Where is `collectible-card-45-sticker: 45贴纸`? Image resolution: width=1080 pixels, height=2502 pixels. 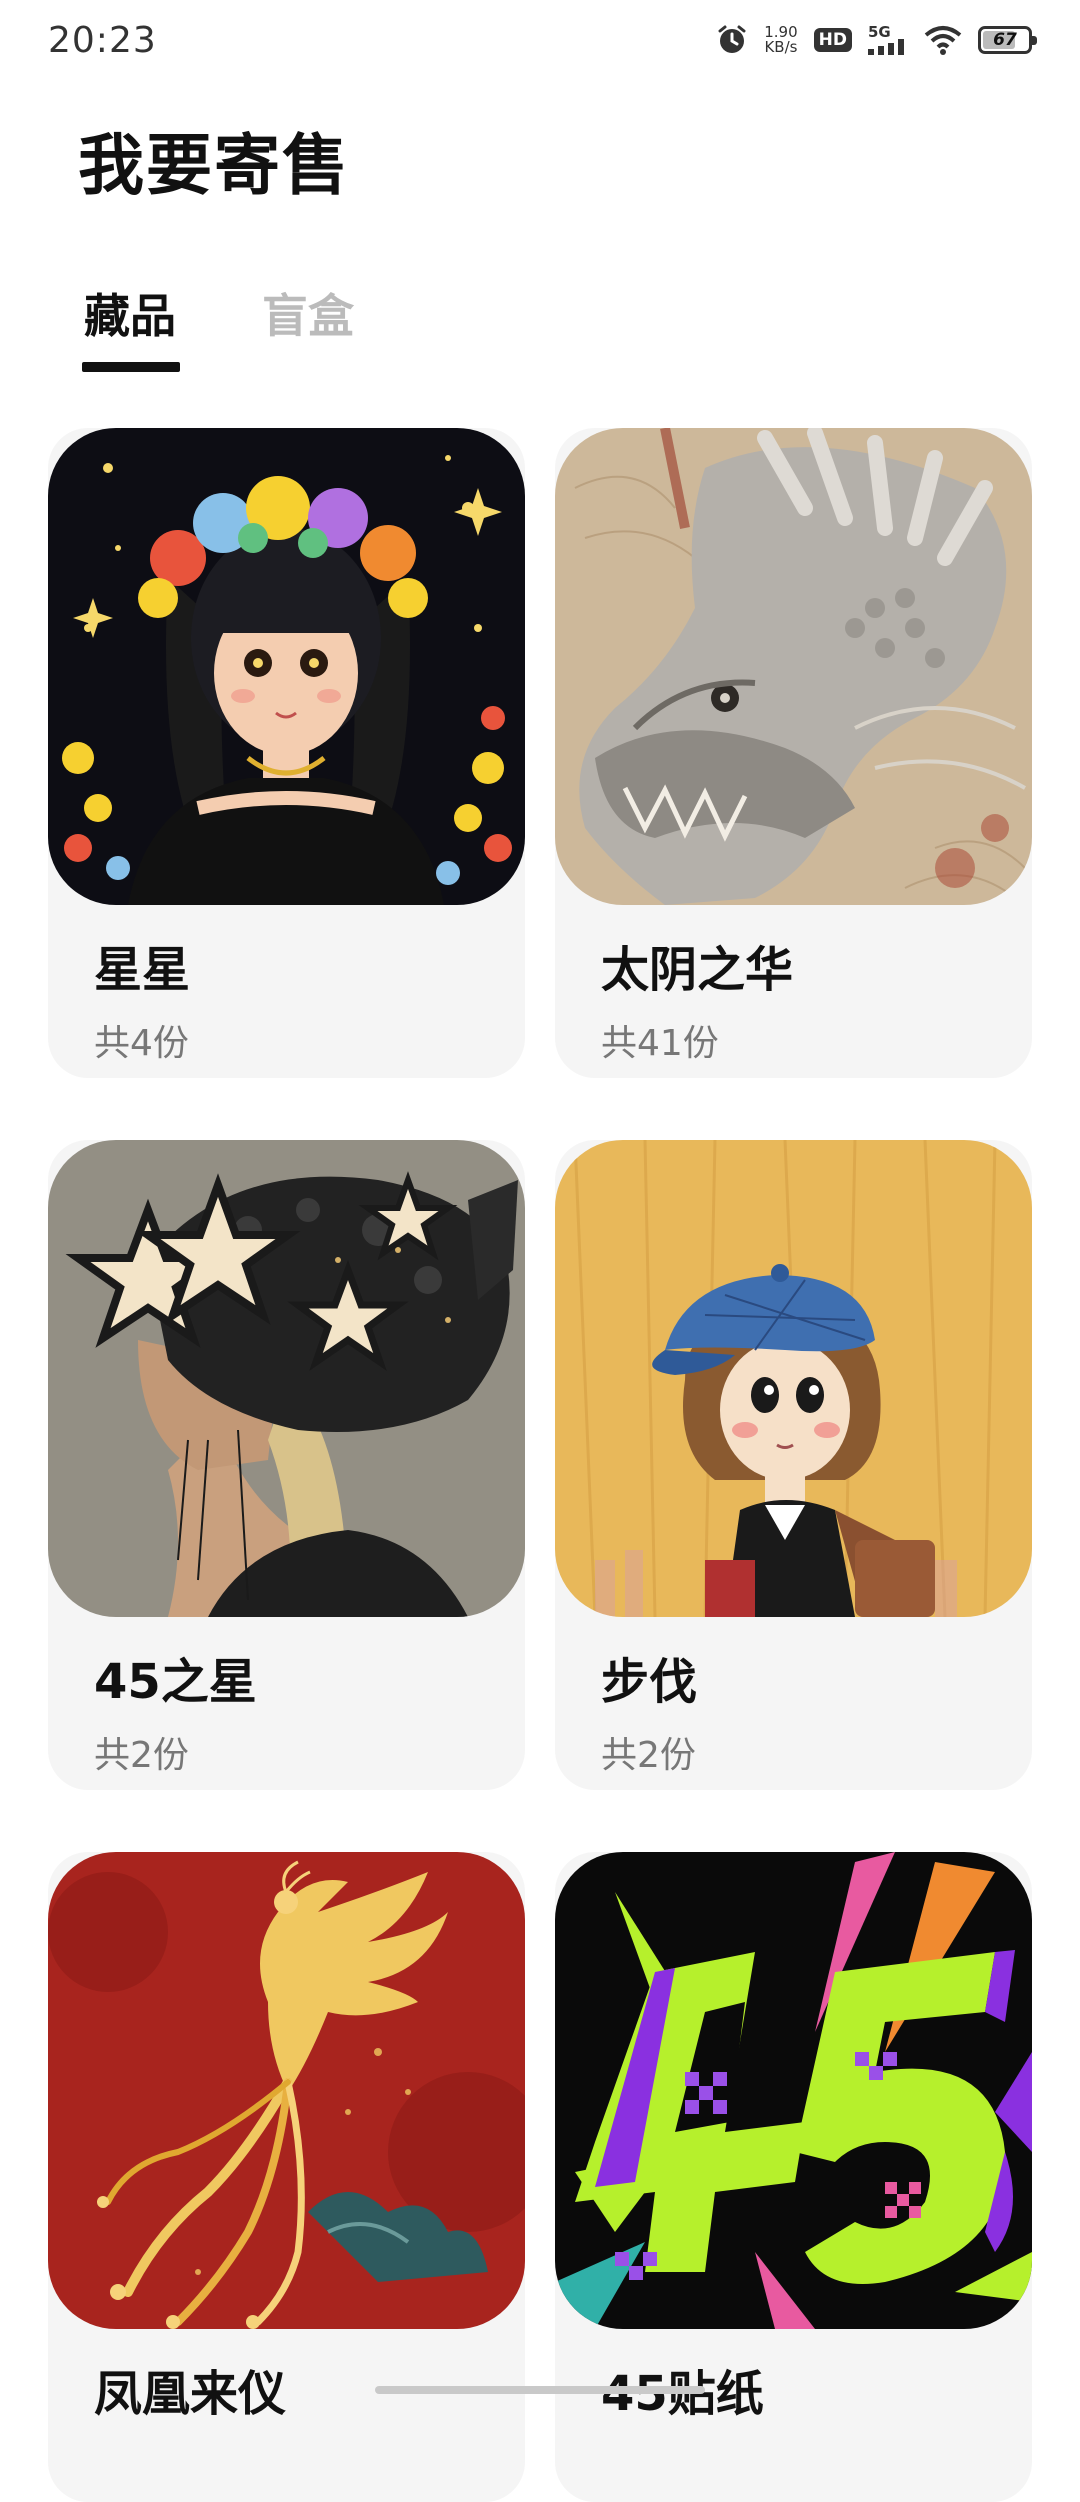 collectible-card-45-sticker: 45贴纸 is located at coordinates (793, 2177).